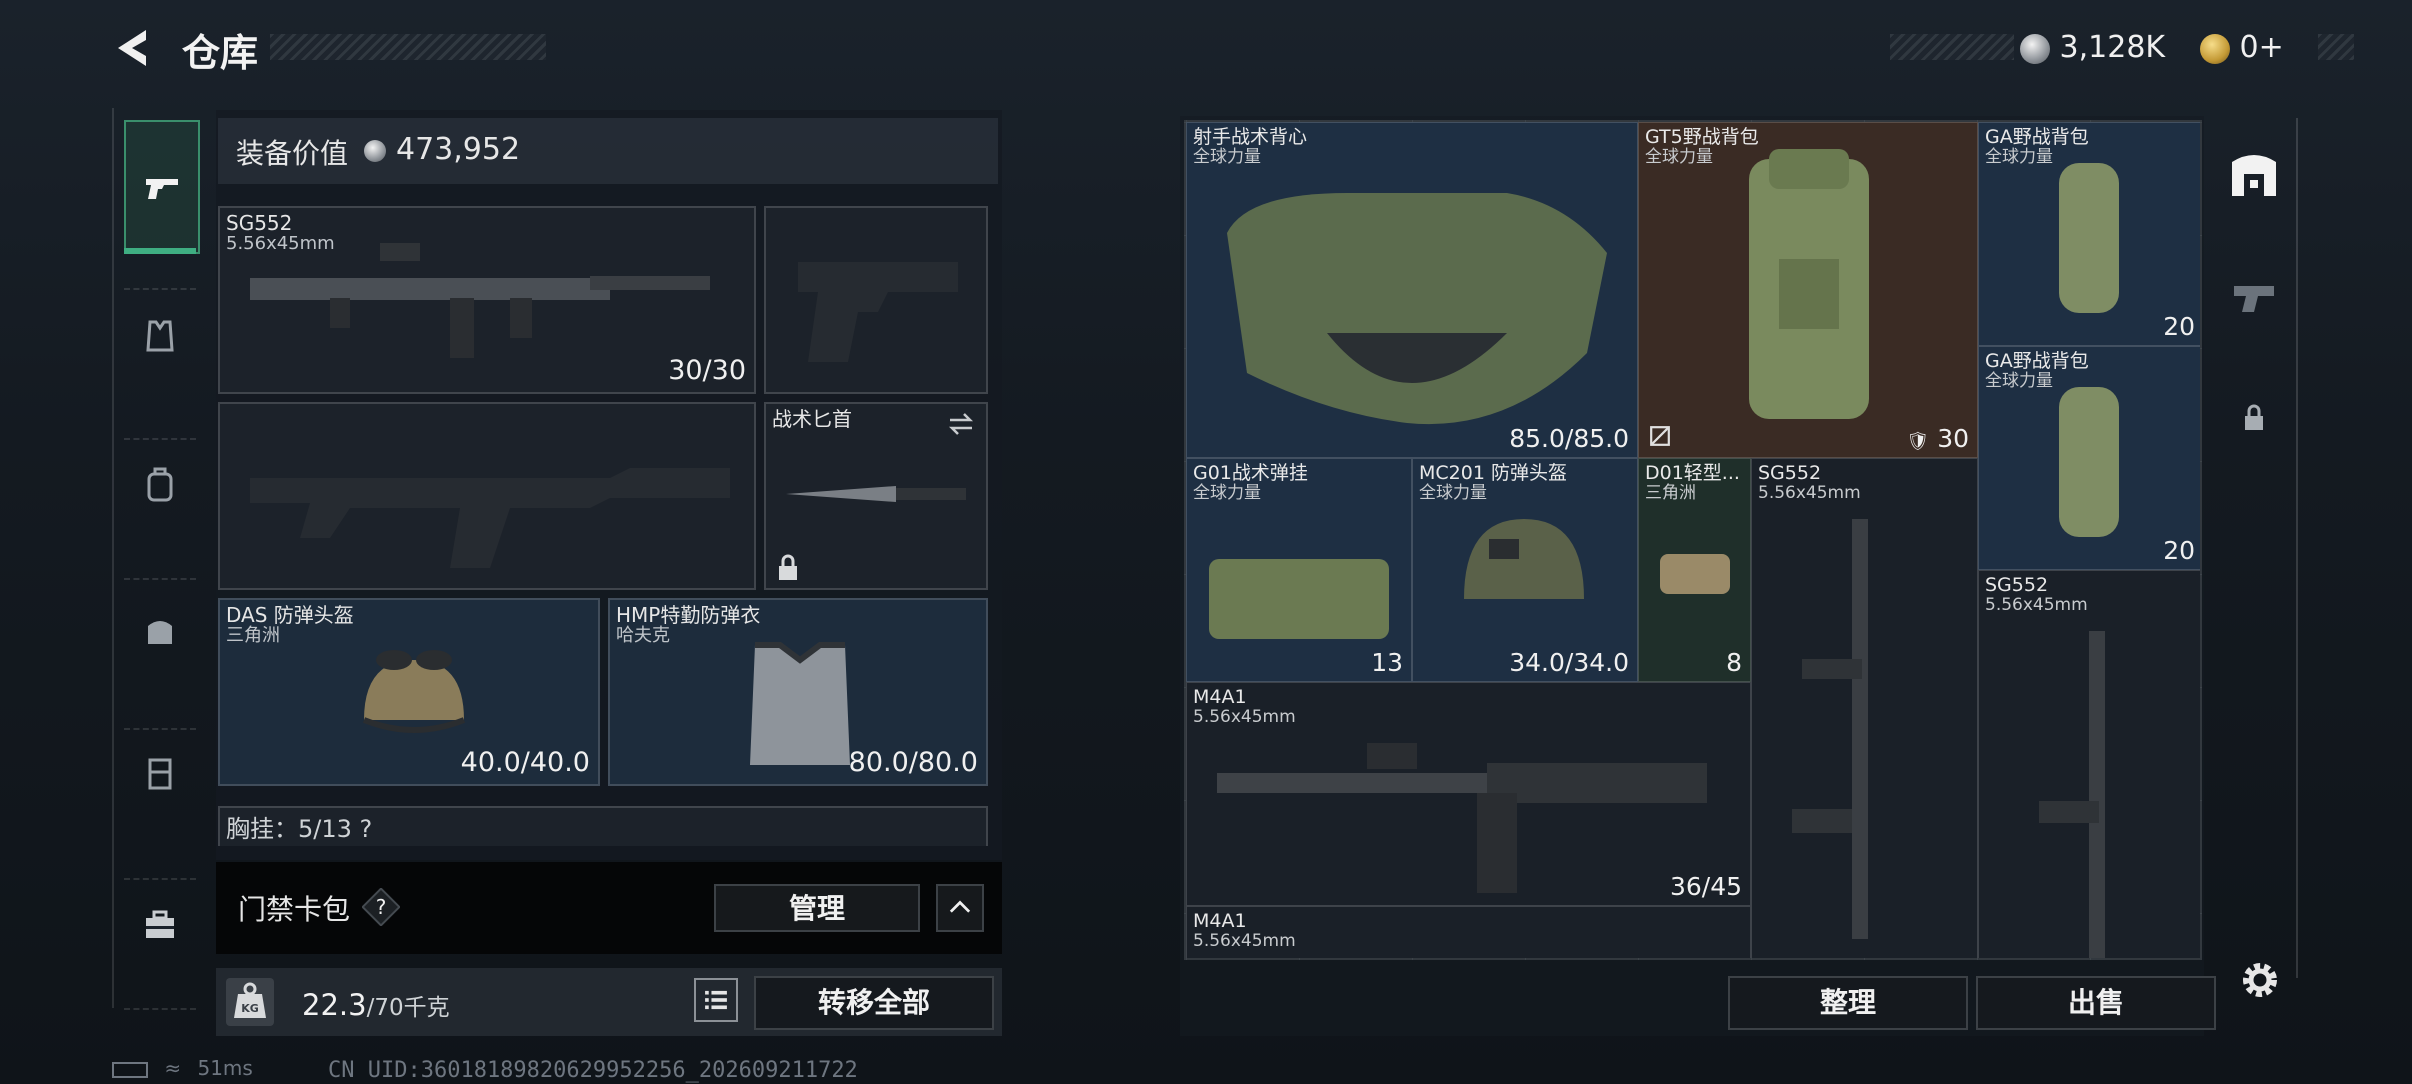 This screenshot has width=2412, height=1084. What do you see at coordinates (817, 908) in the screenshot?
I see `manage-button: 管理` at bounding box center [817, 908].